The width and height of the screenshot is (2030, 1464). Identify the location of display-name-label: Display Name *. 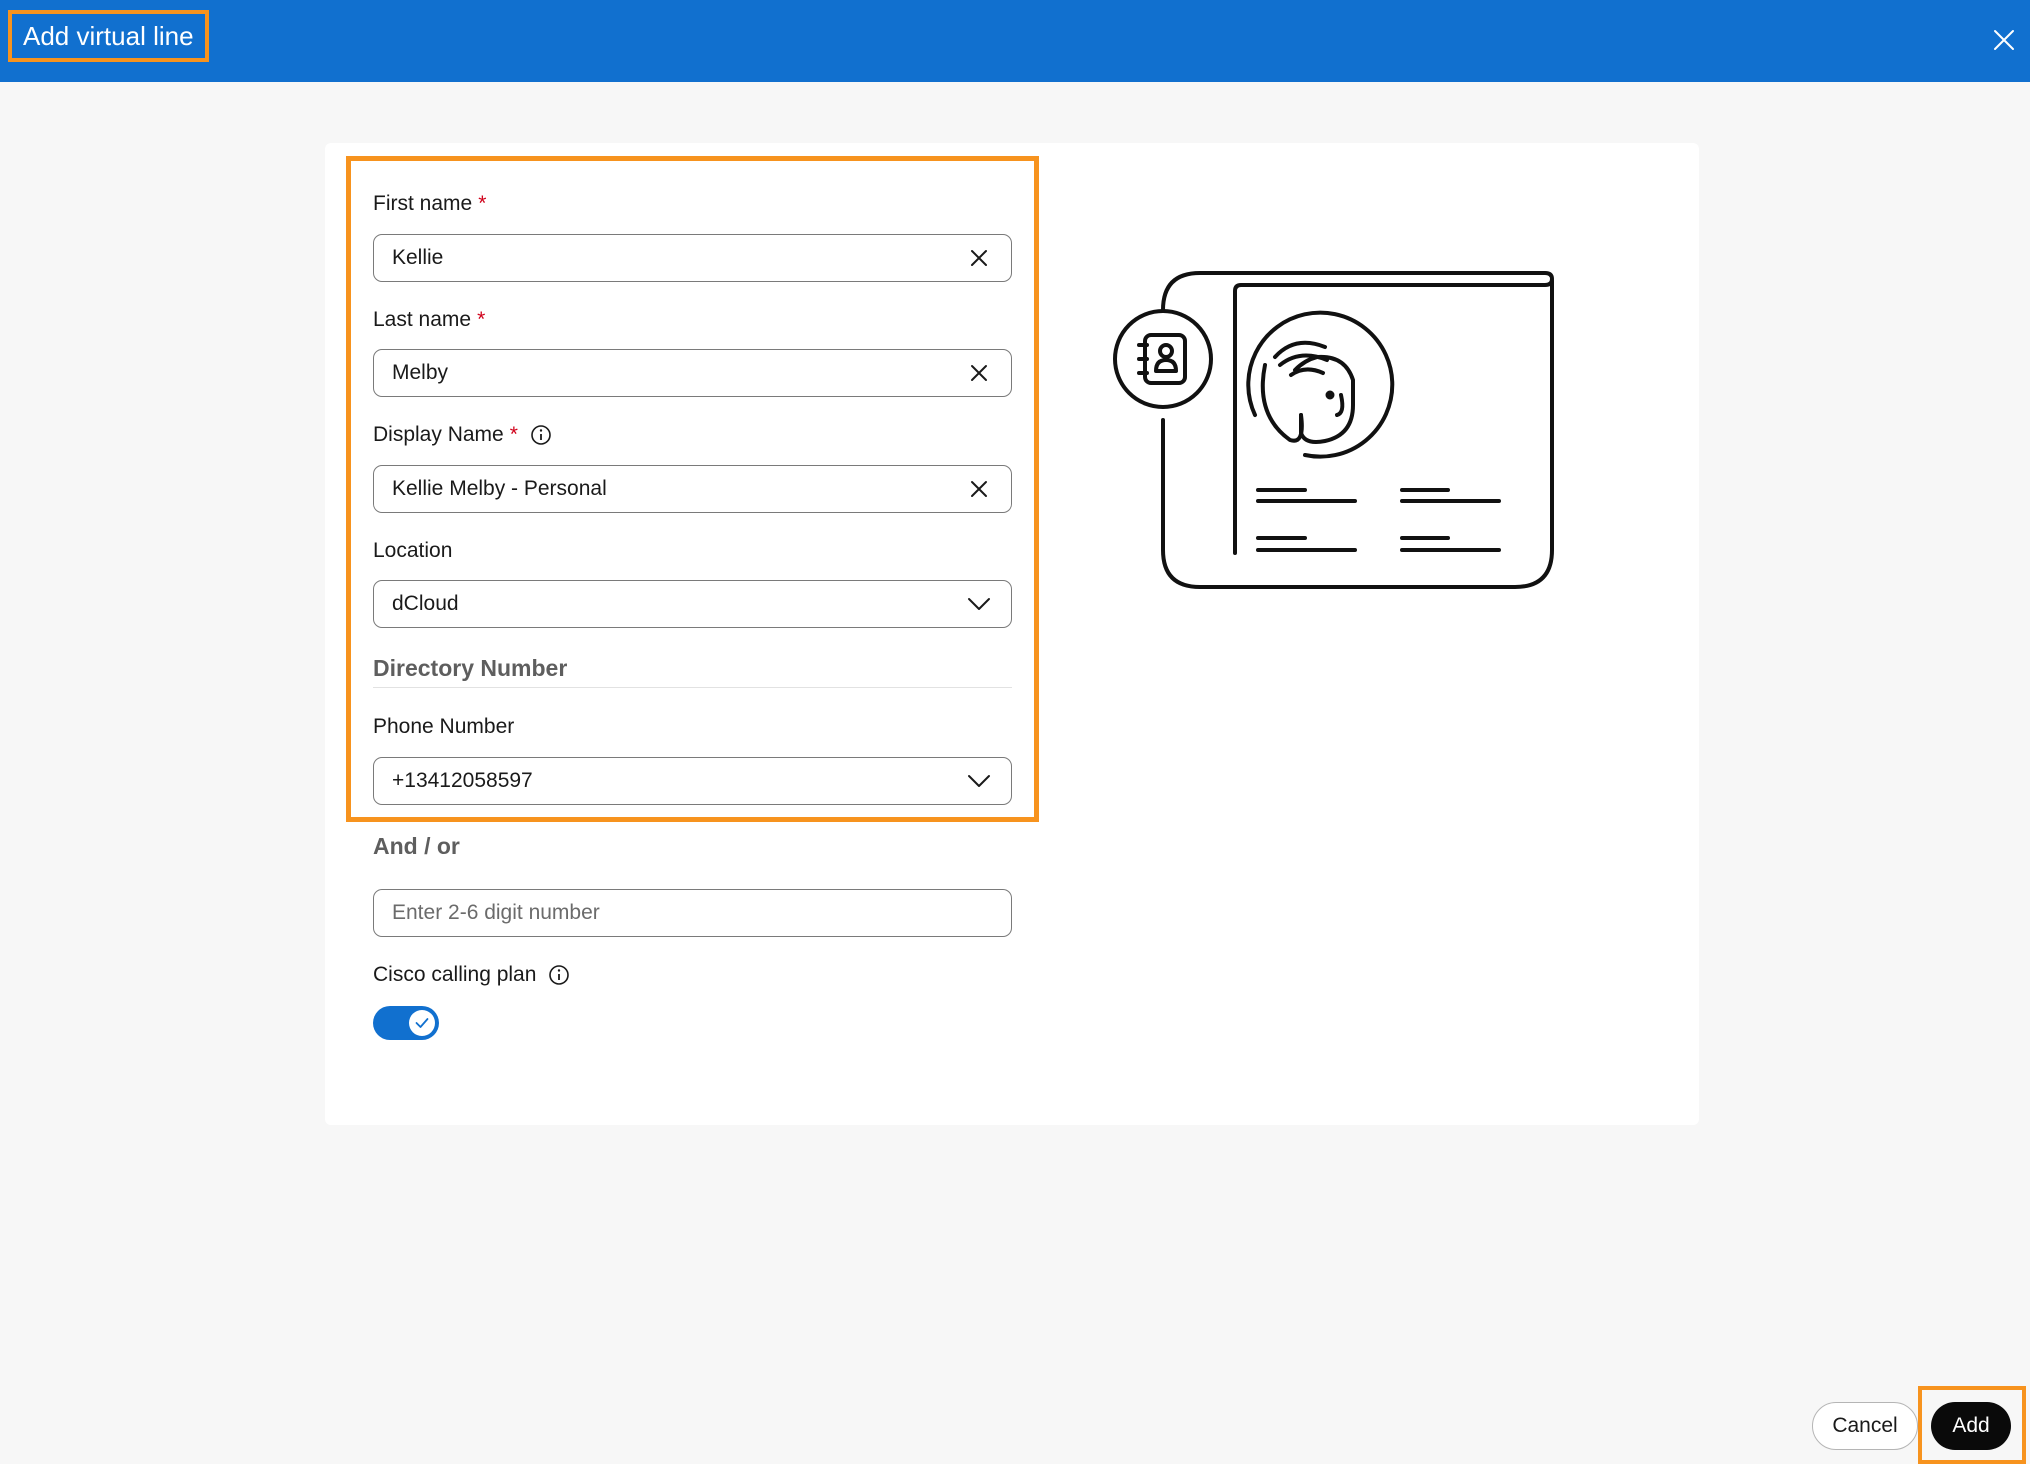
(462, 435).